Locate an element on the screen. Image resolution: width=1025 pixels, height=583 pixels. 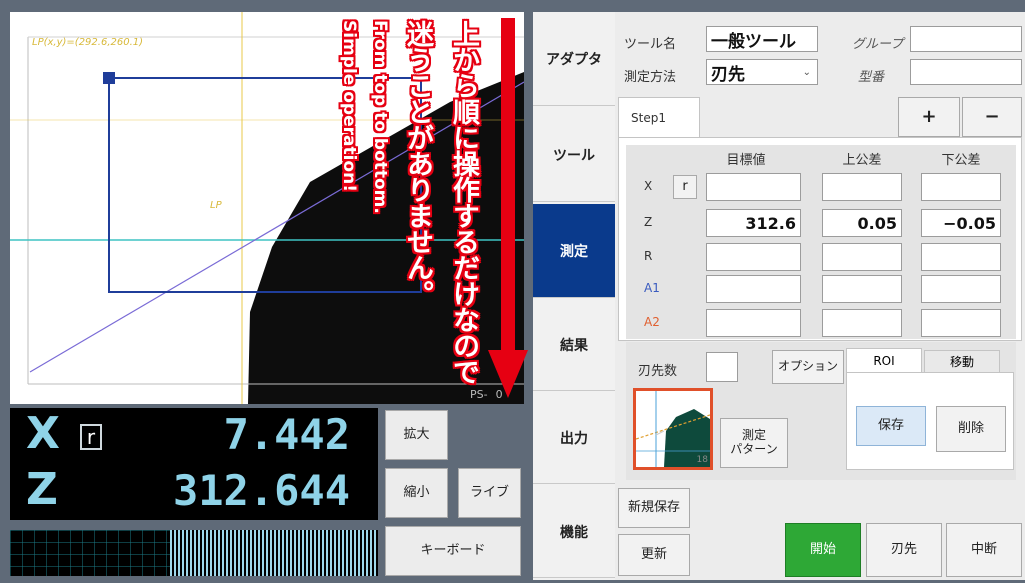
update-button: 更新 is located at coordinates (654, 555).